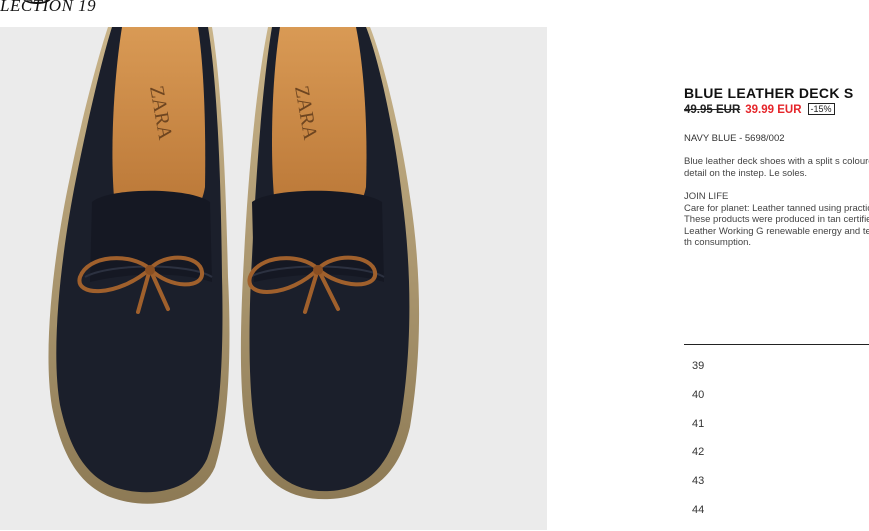  Describe the element at coordinates (698, 401) in the screenshot. I see `size-option: 40` at that location.